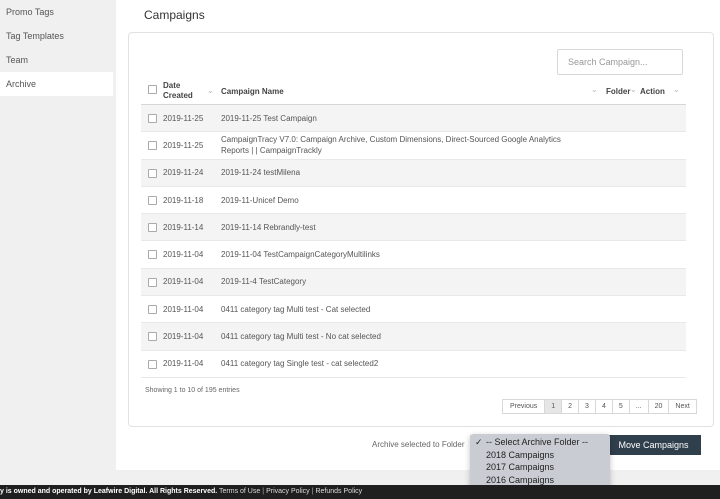 The width and height of the screenshot is (720, 499). I want to click on table-row: 2019-11-25 2019-11-25 Test Campaign, so click(413, 119).